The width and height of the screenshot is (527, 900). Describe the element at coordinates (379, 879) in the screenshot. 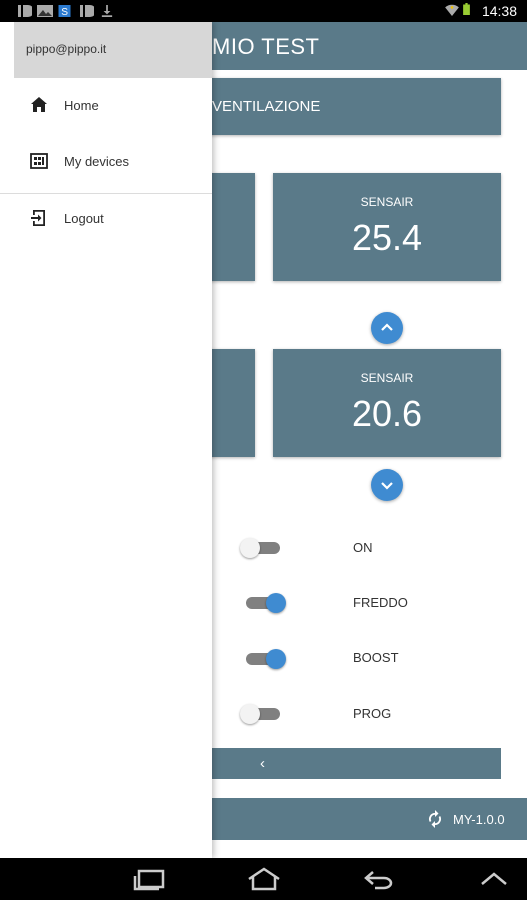

I see `back-icon` at that location.